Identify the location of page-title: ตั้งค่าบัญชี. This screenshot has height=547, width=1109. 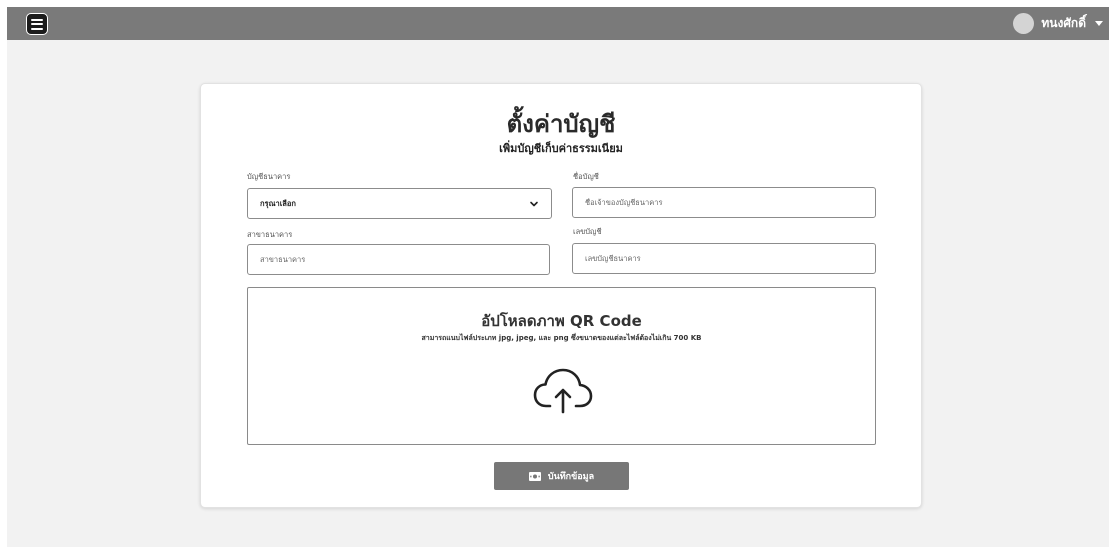
(561, 124).